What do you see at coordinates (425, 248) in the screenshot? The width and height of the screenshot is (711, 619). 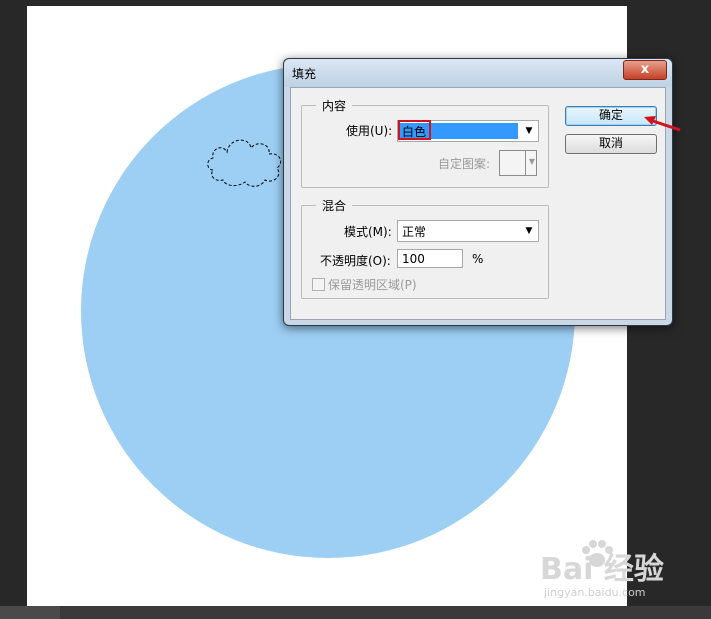 I see `blend-group: 混合 模式(M): 正常 ▼ 不透明度(O): 100 % 保留透明区域(P)` at bounding box center [425, 248].